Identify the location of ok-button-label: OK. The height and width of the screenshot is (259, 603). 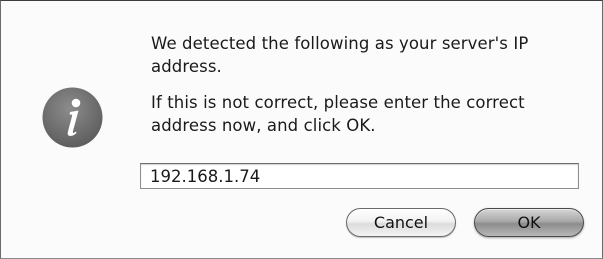
(529, 222).